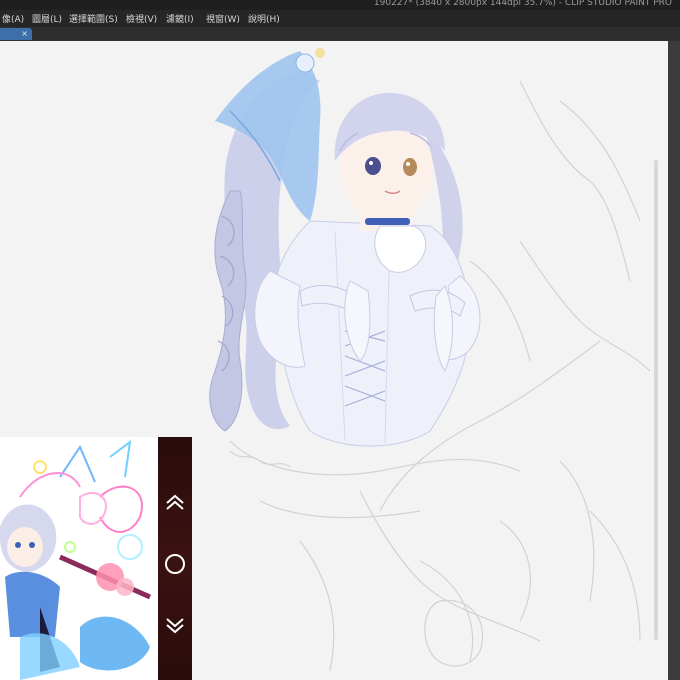 This screenshot has width=680, height=680. I want to click on menu-item-view: 檢視(V), so click(141, 18).